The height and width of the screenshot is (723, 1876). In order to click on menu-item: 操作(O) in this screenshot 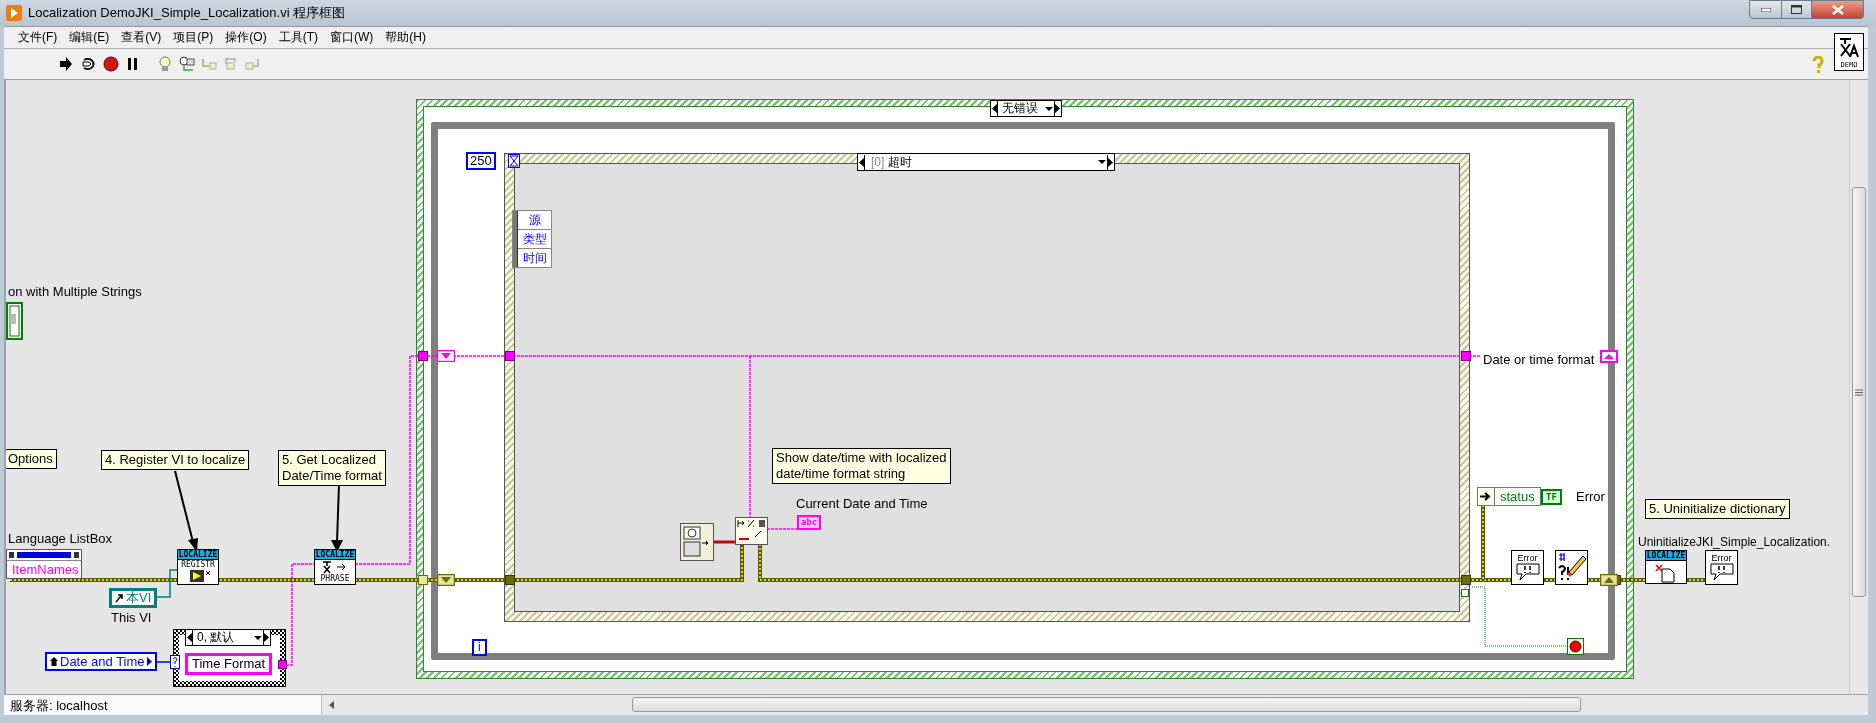, I will do `click(246, 37)`.